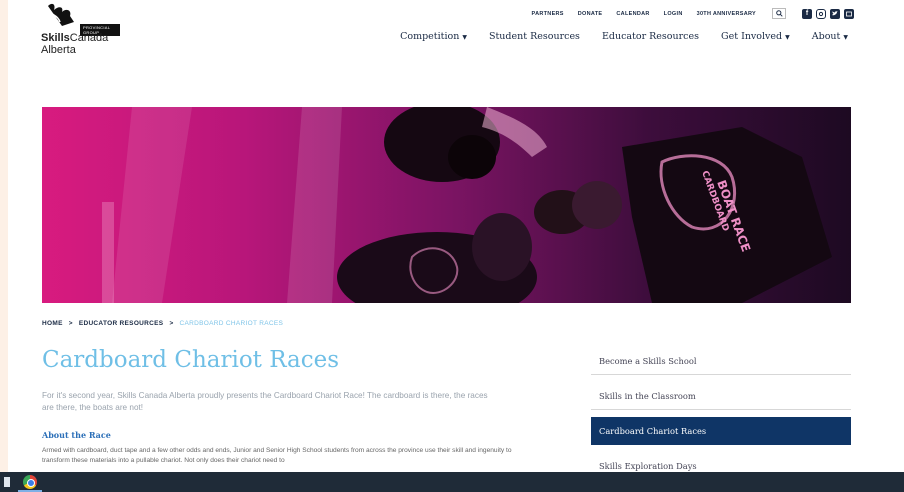  What do you see at coordinates (721, 396) in the screenshot?
I see `sidebar-item-skills-in-classroom: Skills in the Classroom` at bounding box center [721, 396].